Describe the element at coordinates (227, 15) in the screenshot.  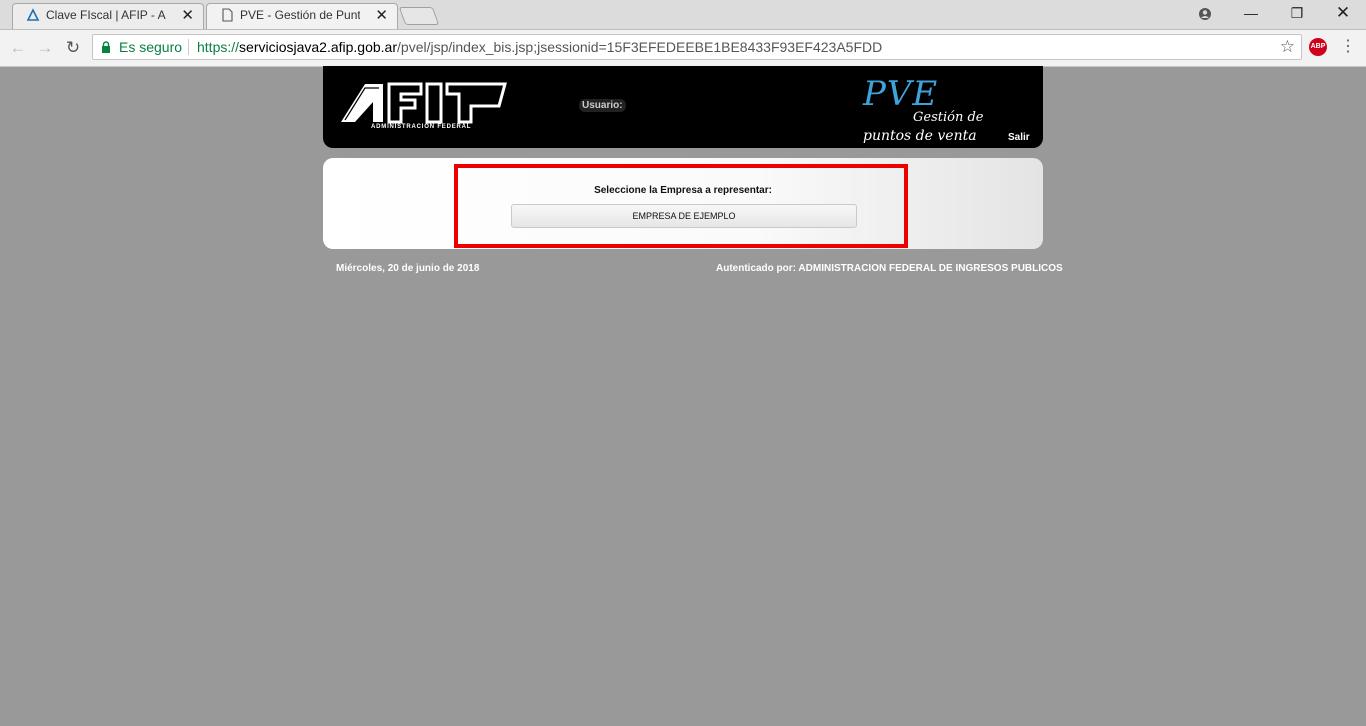
I see `page-icon` at that location.